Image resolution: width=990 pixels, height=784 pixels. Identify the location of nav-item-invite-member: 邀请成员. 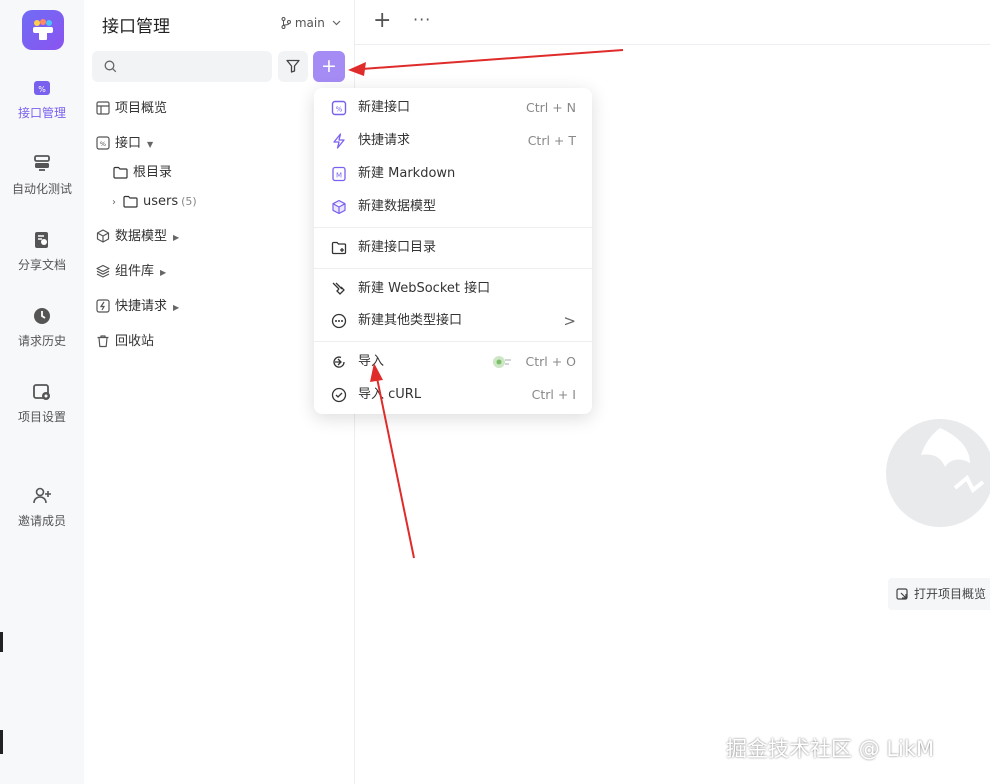
(42, 507).